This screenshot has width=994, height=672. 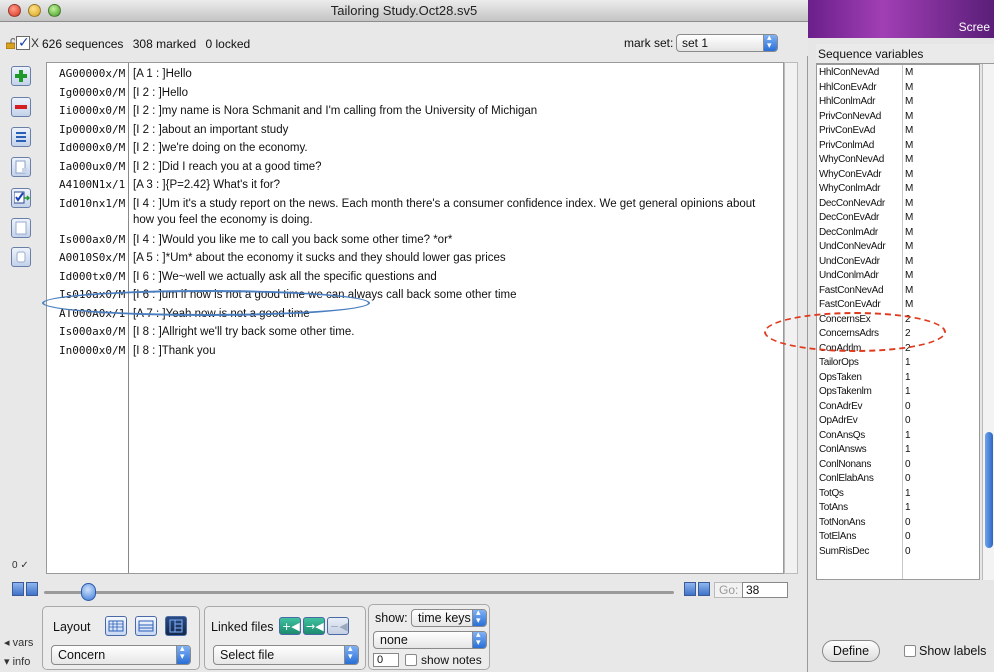 I want to click on sequence-slider-knob, so click(x=89, y=592).